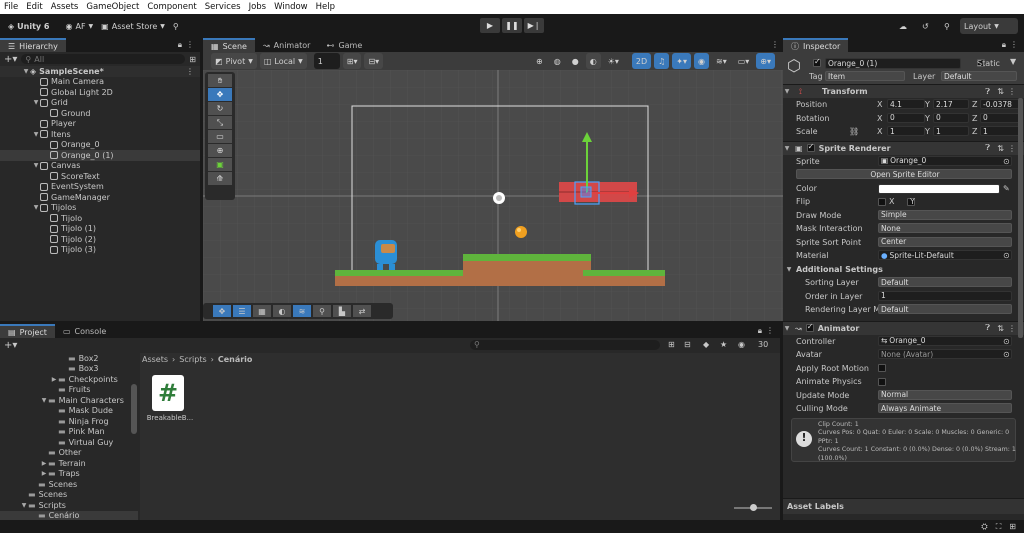 The image size is (1024, 533). Describe the element at coordinates (721, 61) in the screenshot. I see `layers-button: ≋▾` at that location.